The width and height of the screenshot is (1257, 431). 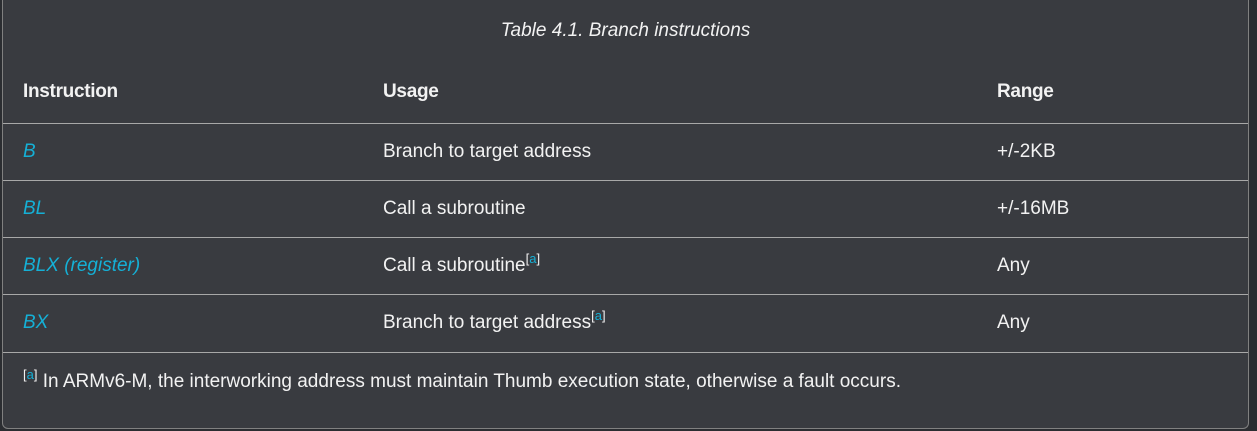 I want to click on instruction-cell: B, so click(x=183, y=152).